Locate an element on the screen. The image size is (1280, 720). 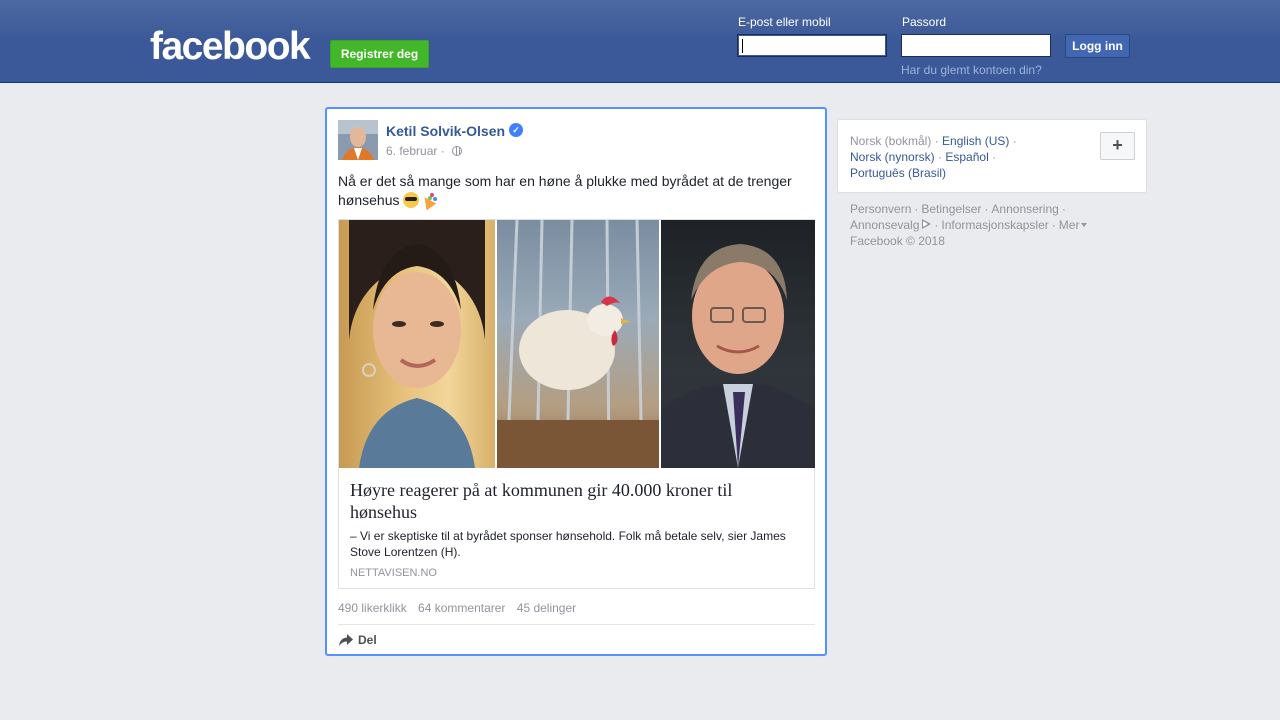
language-option-portugues: Português (Brasil) is located at coordinates (898, 173).